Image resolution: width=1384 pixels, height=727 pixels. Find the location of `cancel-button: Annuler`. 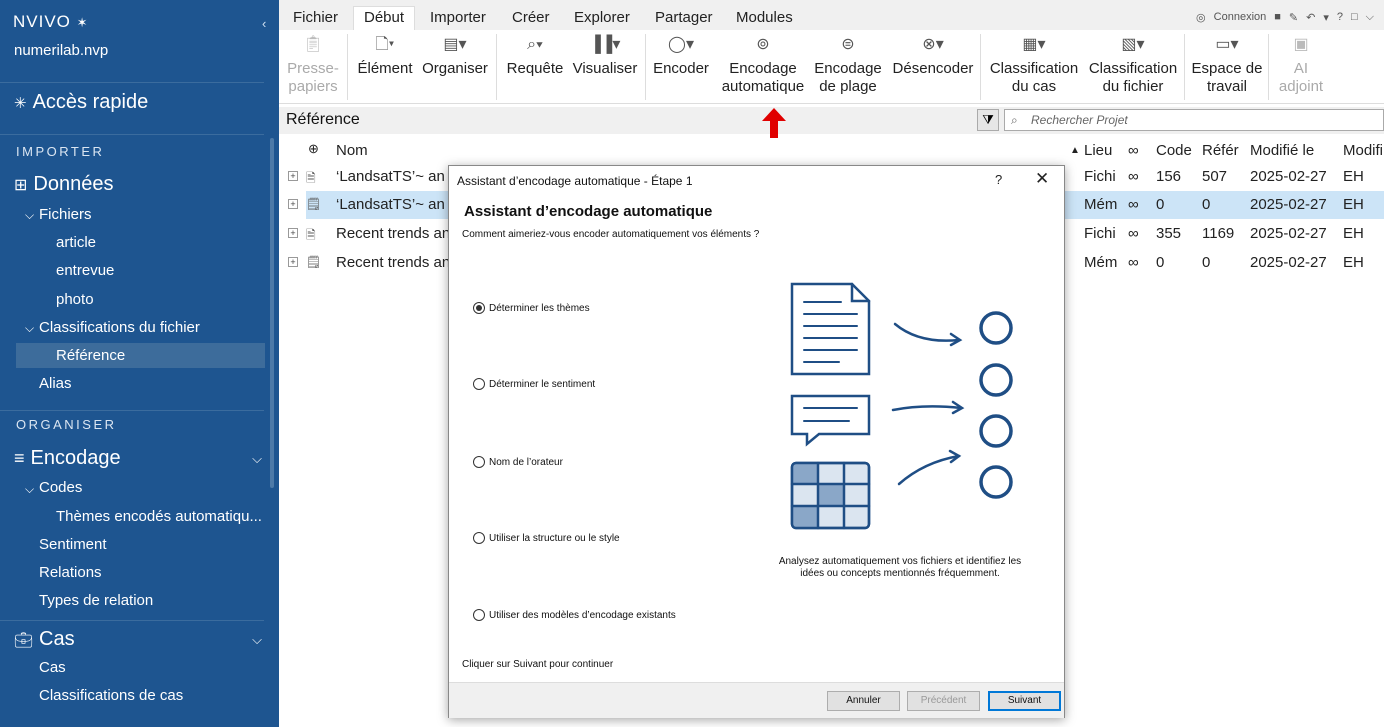

cancel-button: Annuler is located at coordinates (863, 701).